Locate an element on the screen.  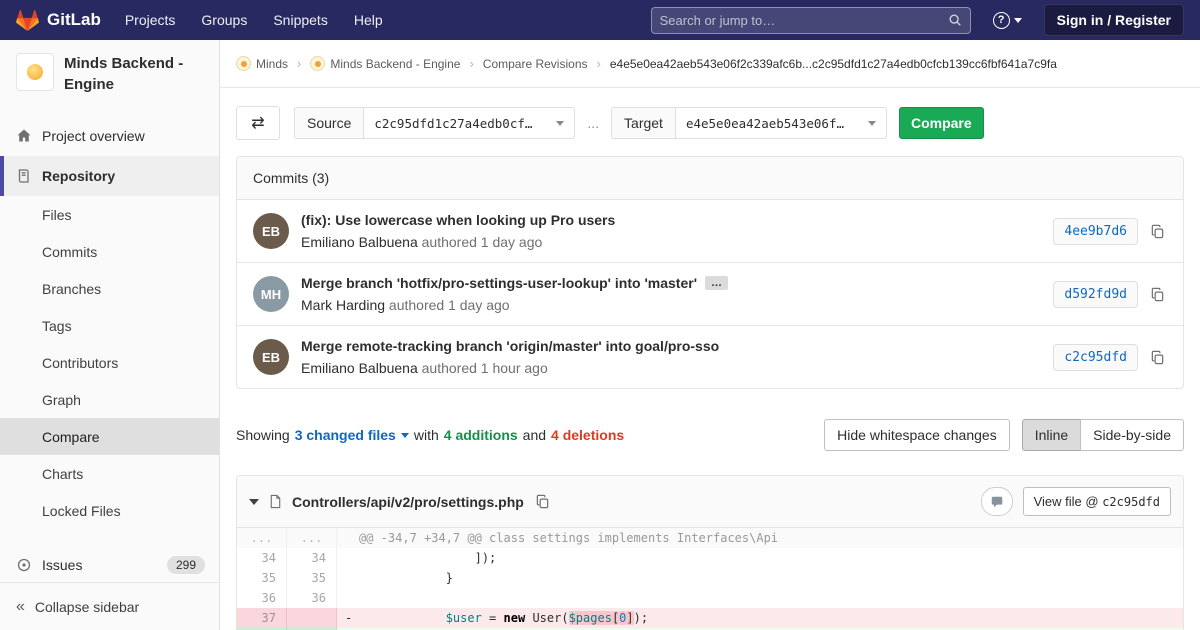
side-by-side-view-button: Side-by-side is located at coordinates (1132, 435).